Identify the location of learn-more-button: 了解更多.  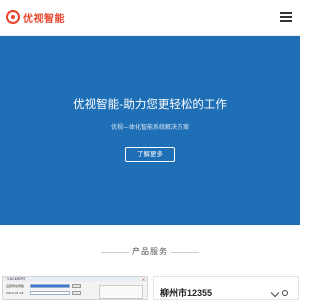
(150, 154).